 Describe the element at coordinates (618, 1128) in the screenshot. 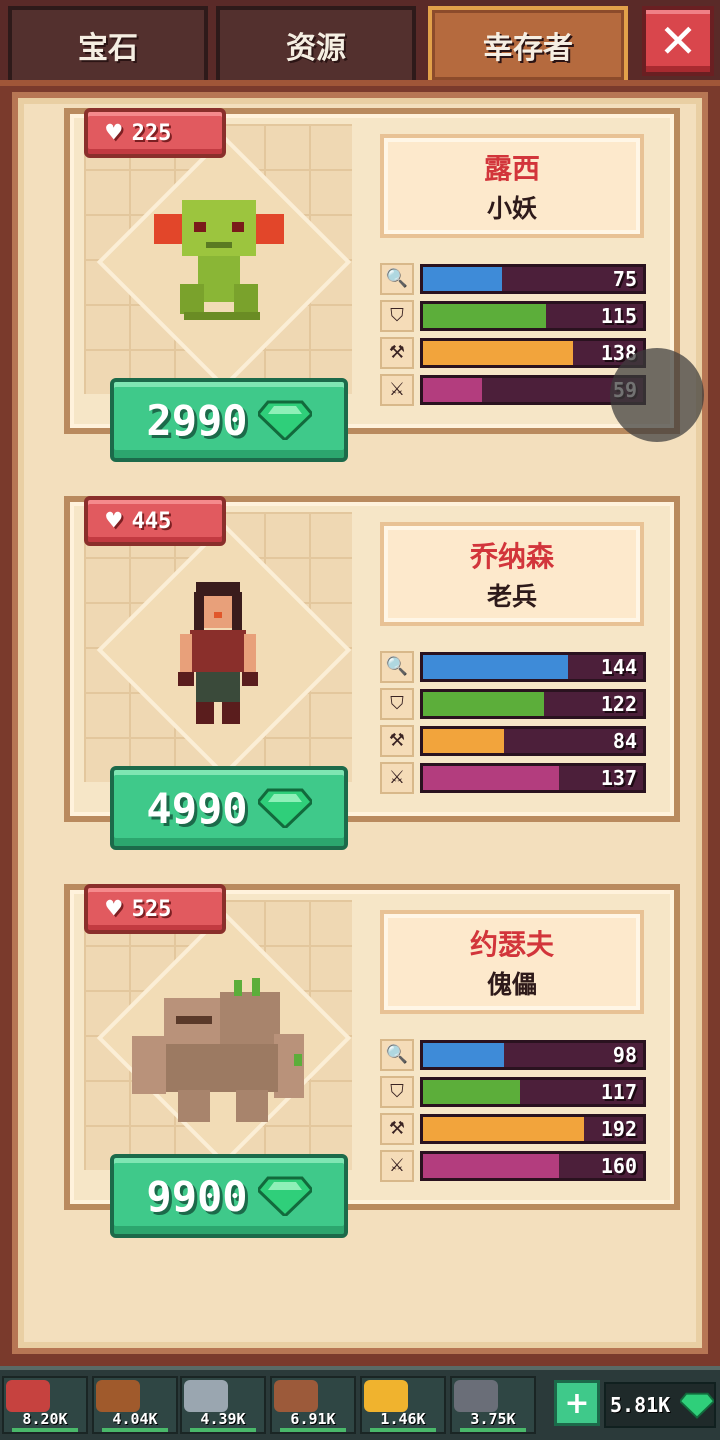

I see `stat-value: 192` at that location.